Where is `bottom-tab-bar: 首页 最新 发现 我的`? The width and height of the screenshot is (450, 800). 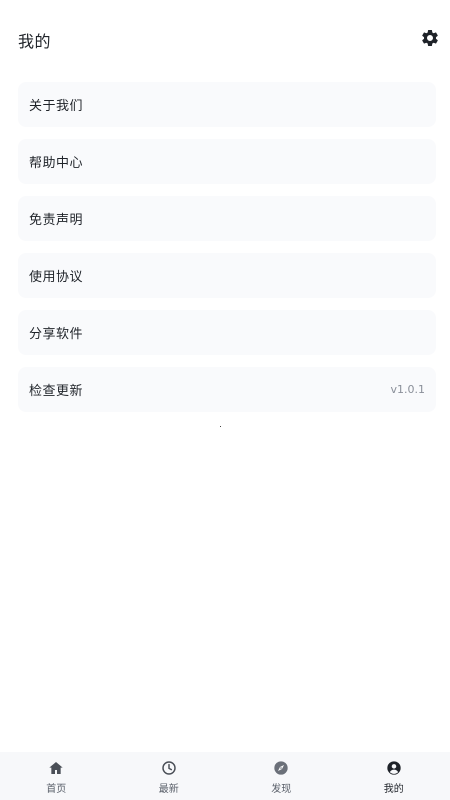
bottom-tab-bar: 首页 最新 发现 我的 is located at coordinates (225, 776).